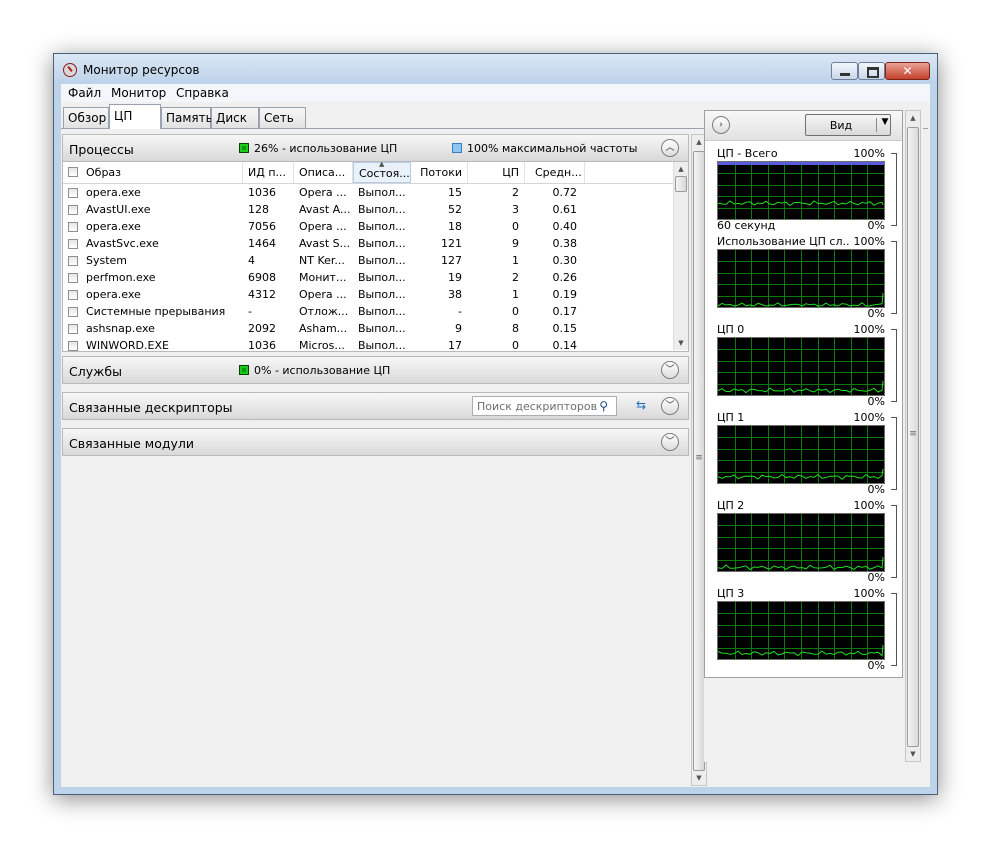  Describe the element at coordinates (84, 93) in the screenshot. I see `menu-file: Файл` at that location.